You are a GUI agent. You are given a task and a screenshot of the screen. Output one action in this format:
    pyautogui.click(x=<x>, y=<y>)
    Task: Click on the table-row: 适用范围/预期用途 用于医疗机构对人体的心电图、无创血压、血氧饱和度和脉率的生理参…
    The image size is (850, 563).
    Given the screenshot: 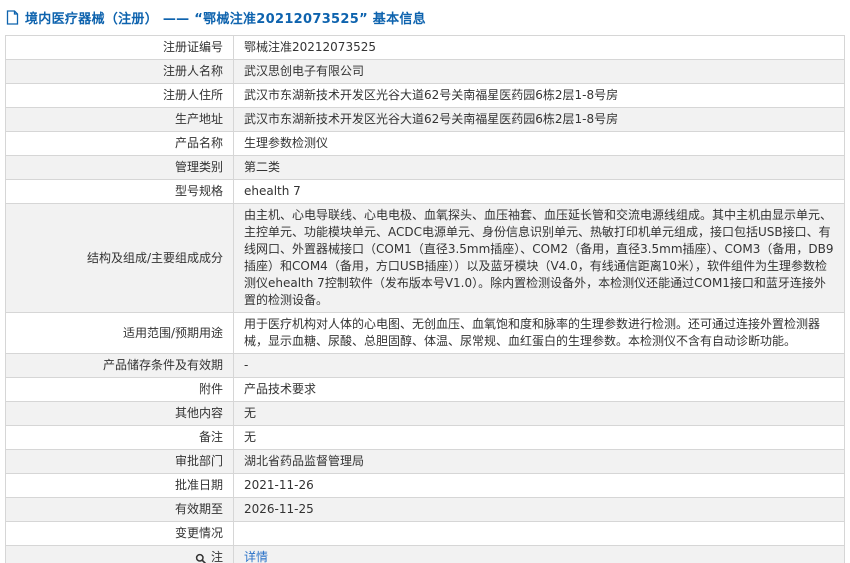 What is the action you would take?
    pyautogui.click(x=425, y=333)
    